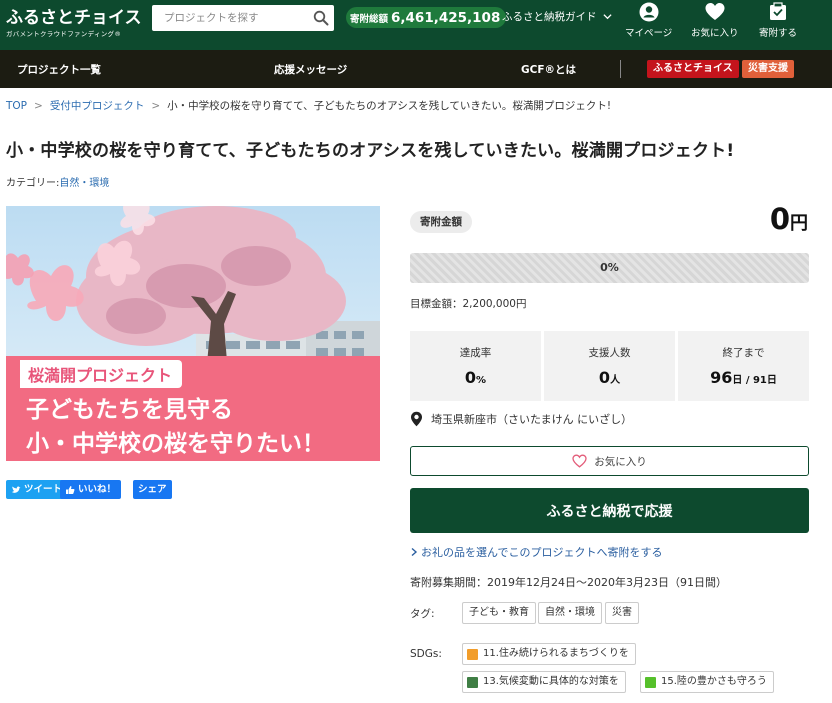  What do you see at coordinates (468, 304) in the screenshot?
I see `goal-amount: 目標金額：2,200,000円` at bounding box center [468, 304].